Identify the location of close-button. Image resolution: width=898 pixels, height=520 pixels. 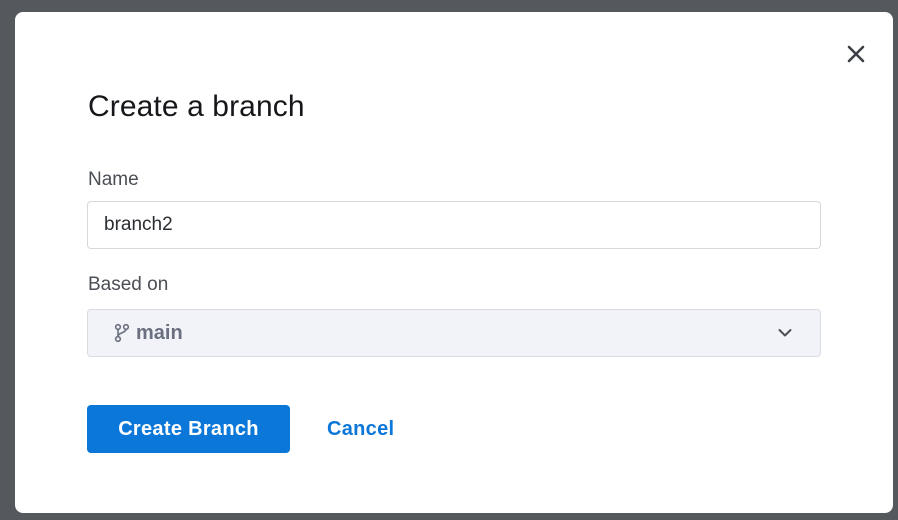
(856, 54).